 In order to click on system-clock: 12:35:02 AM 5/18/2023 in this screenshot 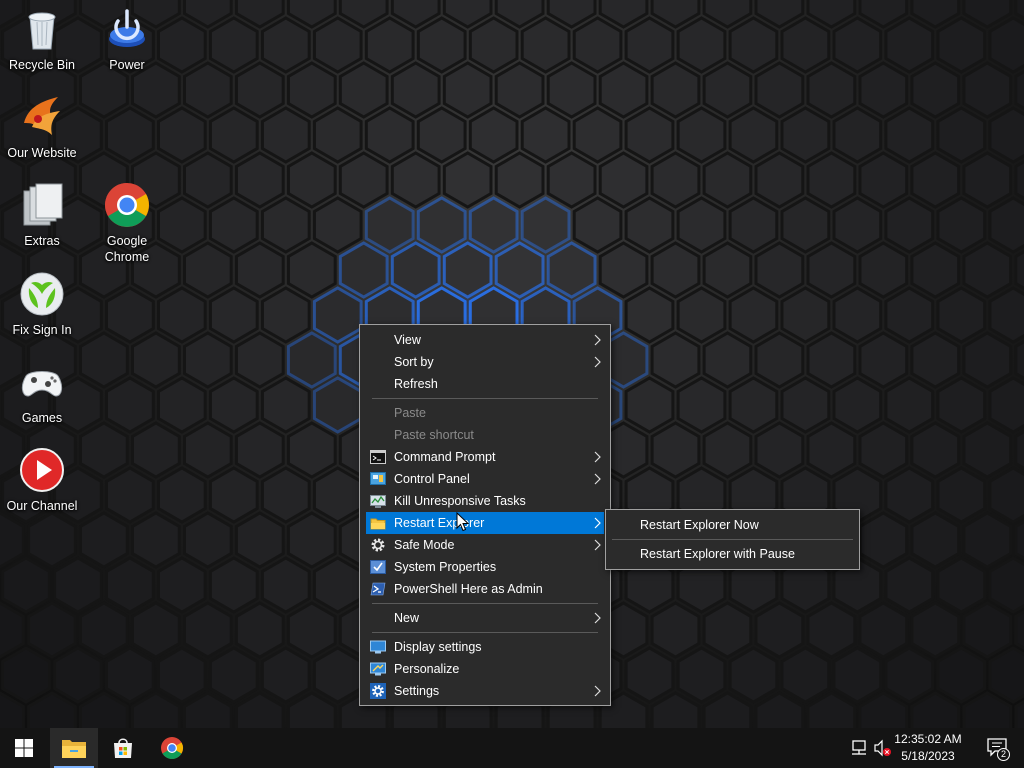, I will do `click(928, 748)`.